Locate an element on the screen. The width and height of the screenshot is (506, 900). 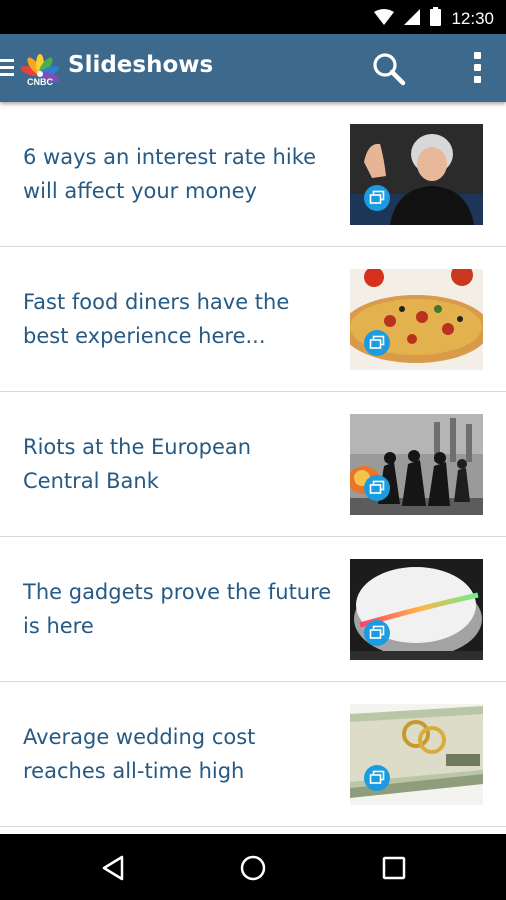
nav-recent-icon is located at coordinates (394, 870).